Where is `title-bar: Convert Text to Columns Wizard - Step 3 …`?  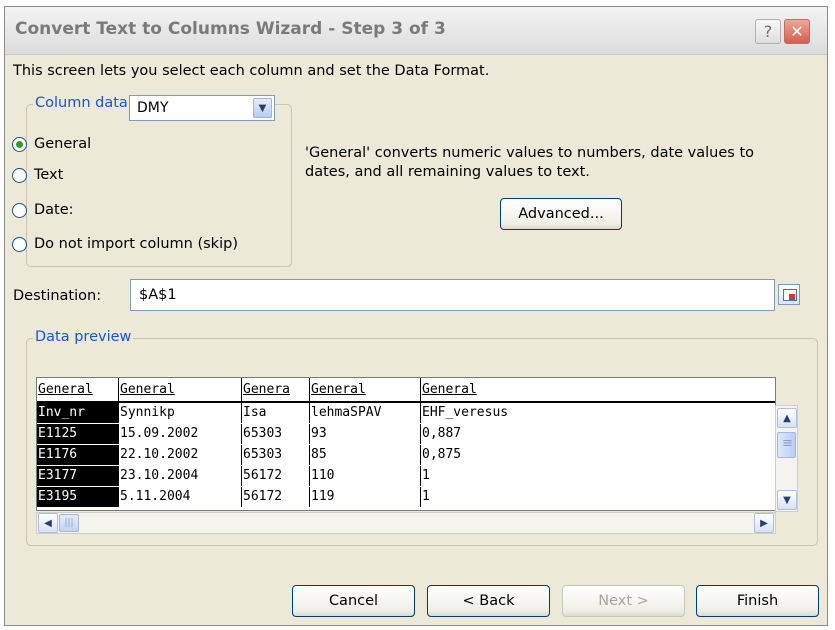 title-bar: Convert Text to Columns Wizard - Step 3 … is located at coordinates (416, 31).